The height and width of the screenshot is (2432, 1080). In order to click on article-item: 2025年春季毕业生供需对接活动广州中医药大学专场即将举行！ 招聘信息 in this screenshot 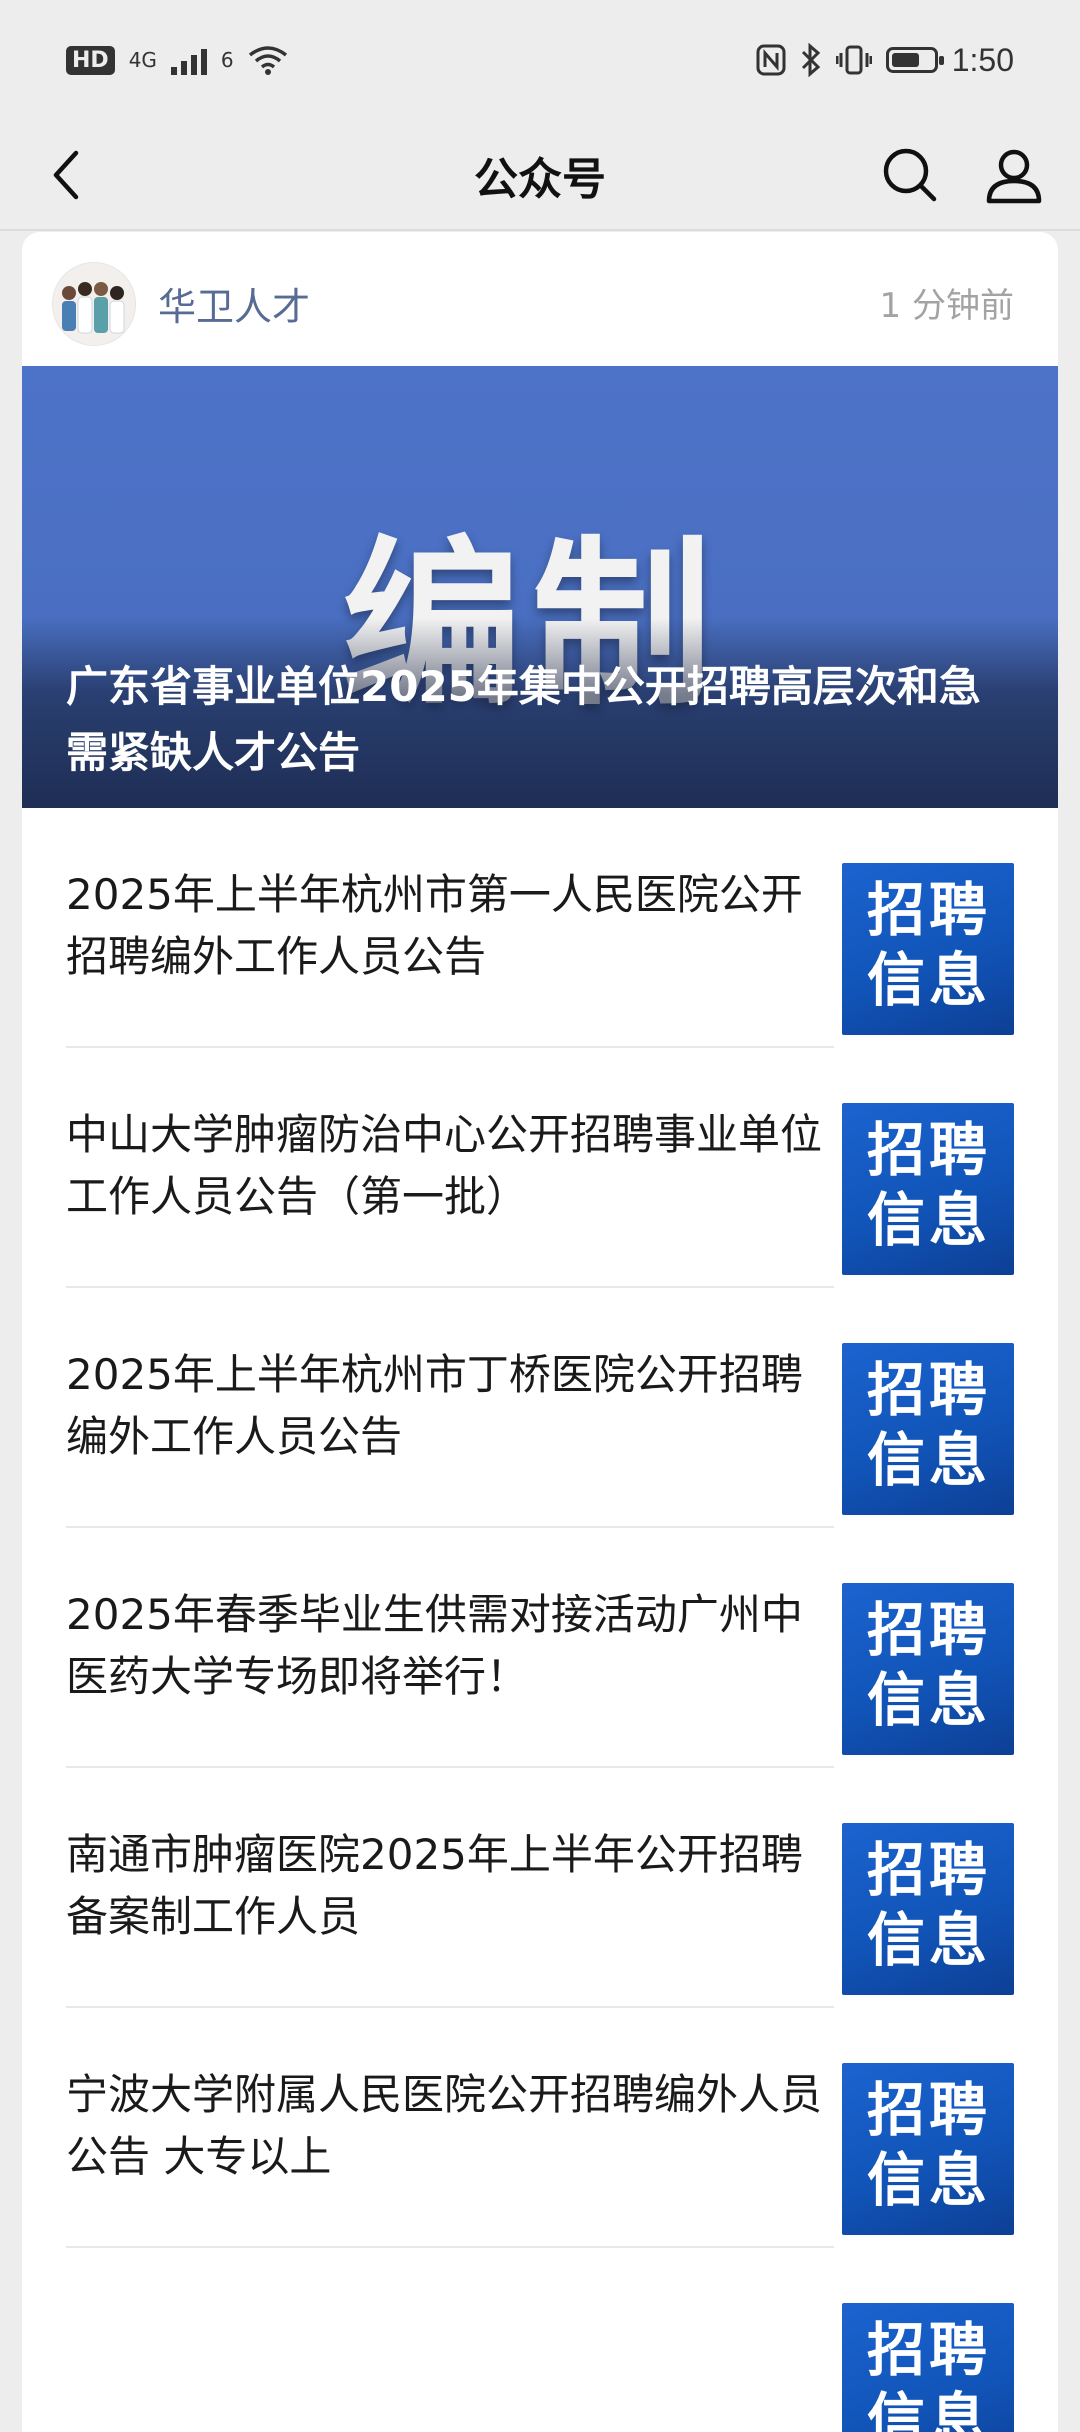, I will do `click(540, 1648)`.